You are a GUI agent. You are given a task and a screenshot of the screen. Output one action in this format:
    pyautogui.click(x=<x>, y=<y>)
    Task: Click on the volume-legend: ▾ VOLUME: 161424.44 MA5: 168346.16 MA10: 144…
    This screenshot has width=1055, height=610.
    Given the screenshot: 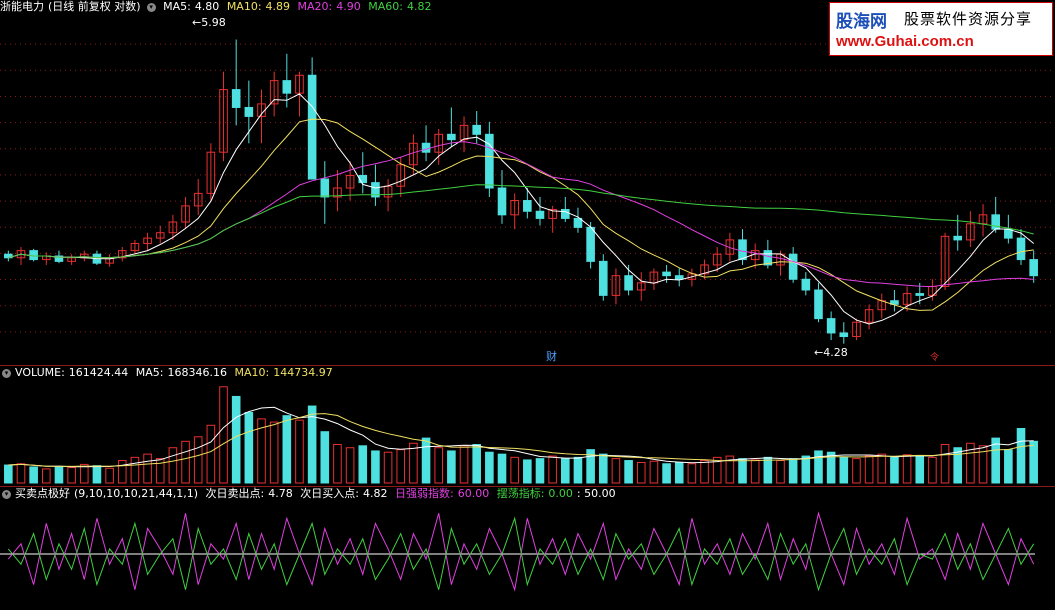 What is the action you would take?
    pyautogui.click(x=168, y=373)
    